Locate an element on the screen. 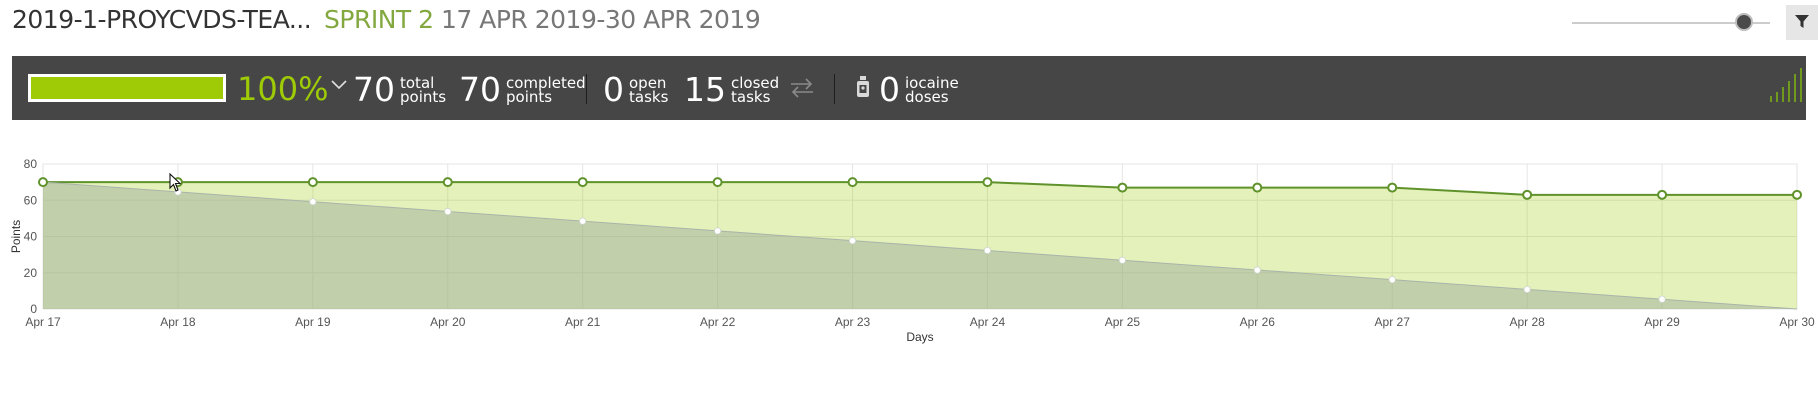 The height and width of the screenshot is (400, 1818). y-tick-label: 60 is located at coordinates (31, 200).